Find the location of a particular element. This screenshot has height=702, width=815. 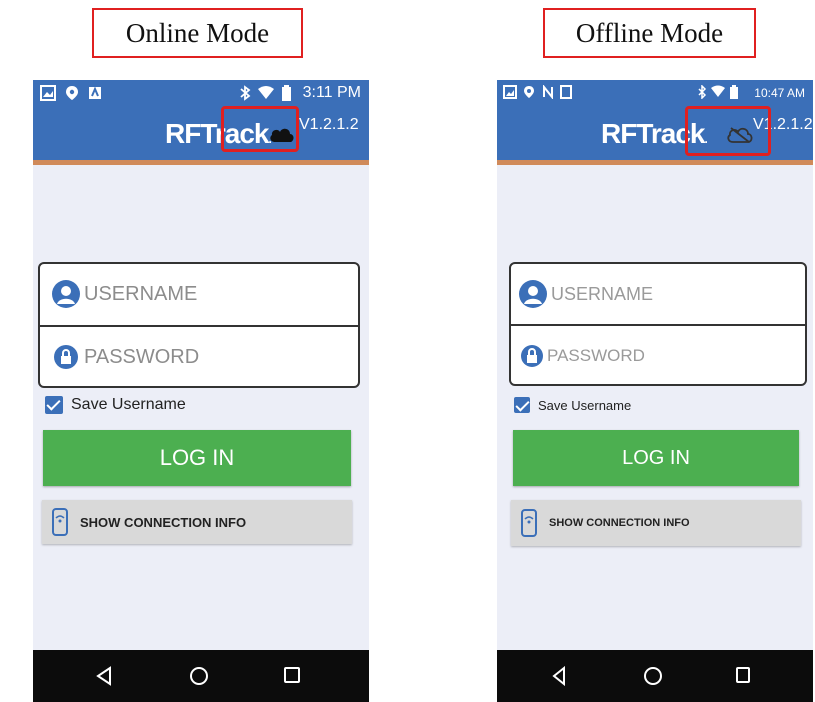

n-notification-icon is located at coordinates (548, 92).